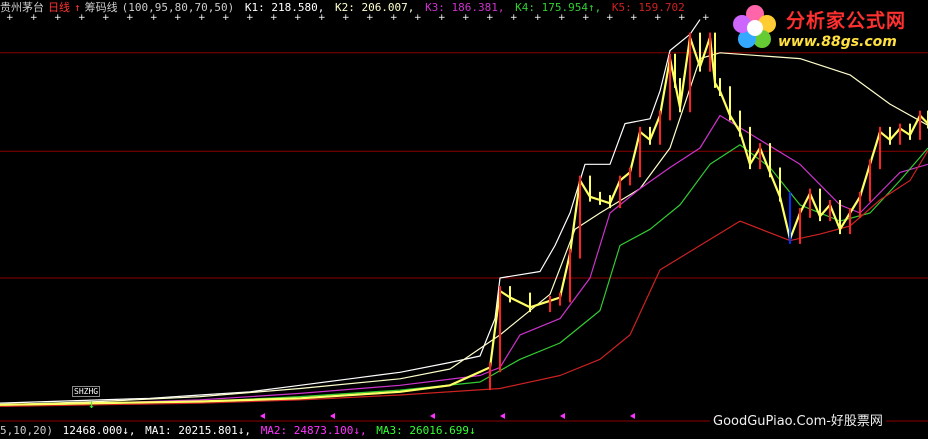  Describe the element at coordinates (313, 430) in the screenshot. I see `ma2-value: MA2: 24873.100↓,` at that location.